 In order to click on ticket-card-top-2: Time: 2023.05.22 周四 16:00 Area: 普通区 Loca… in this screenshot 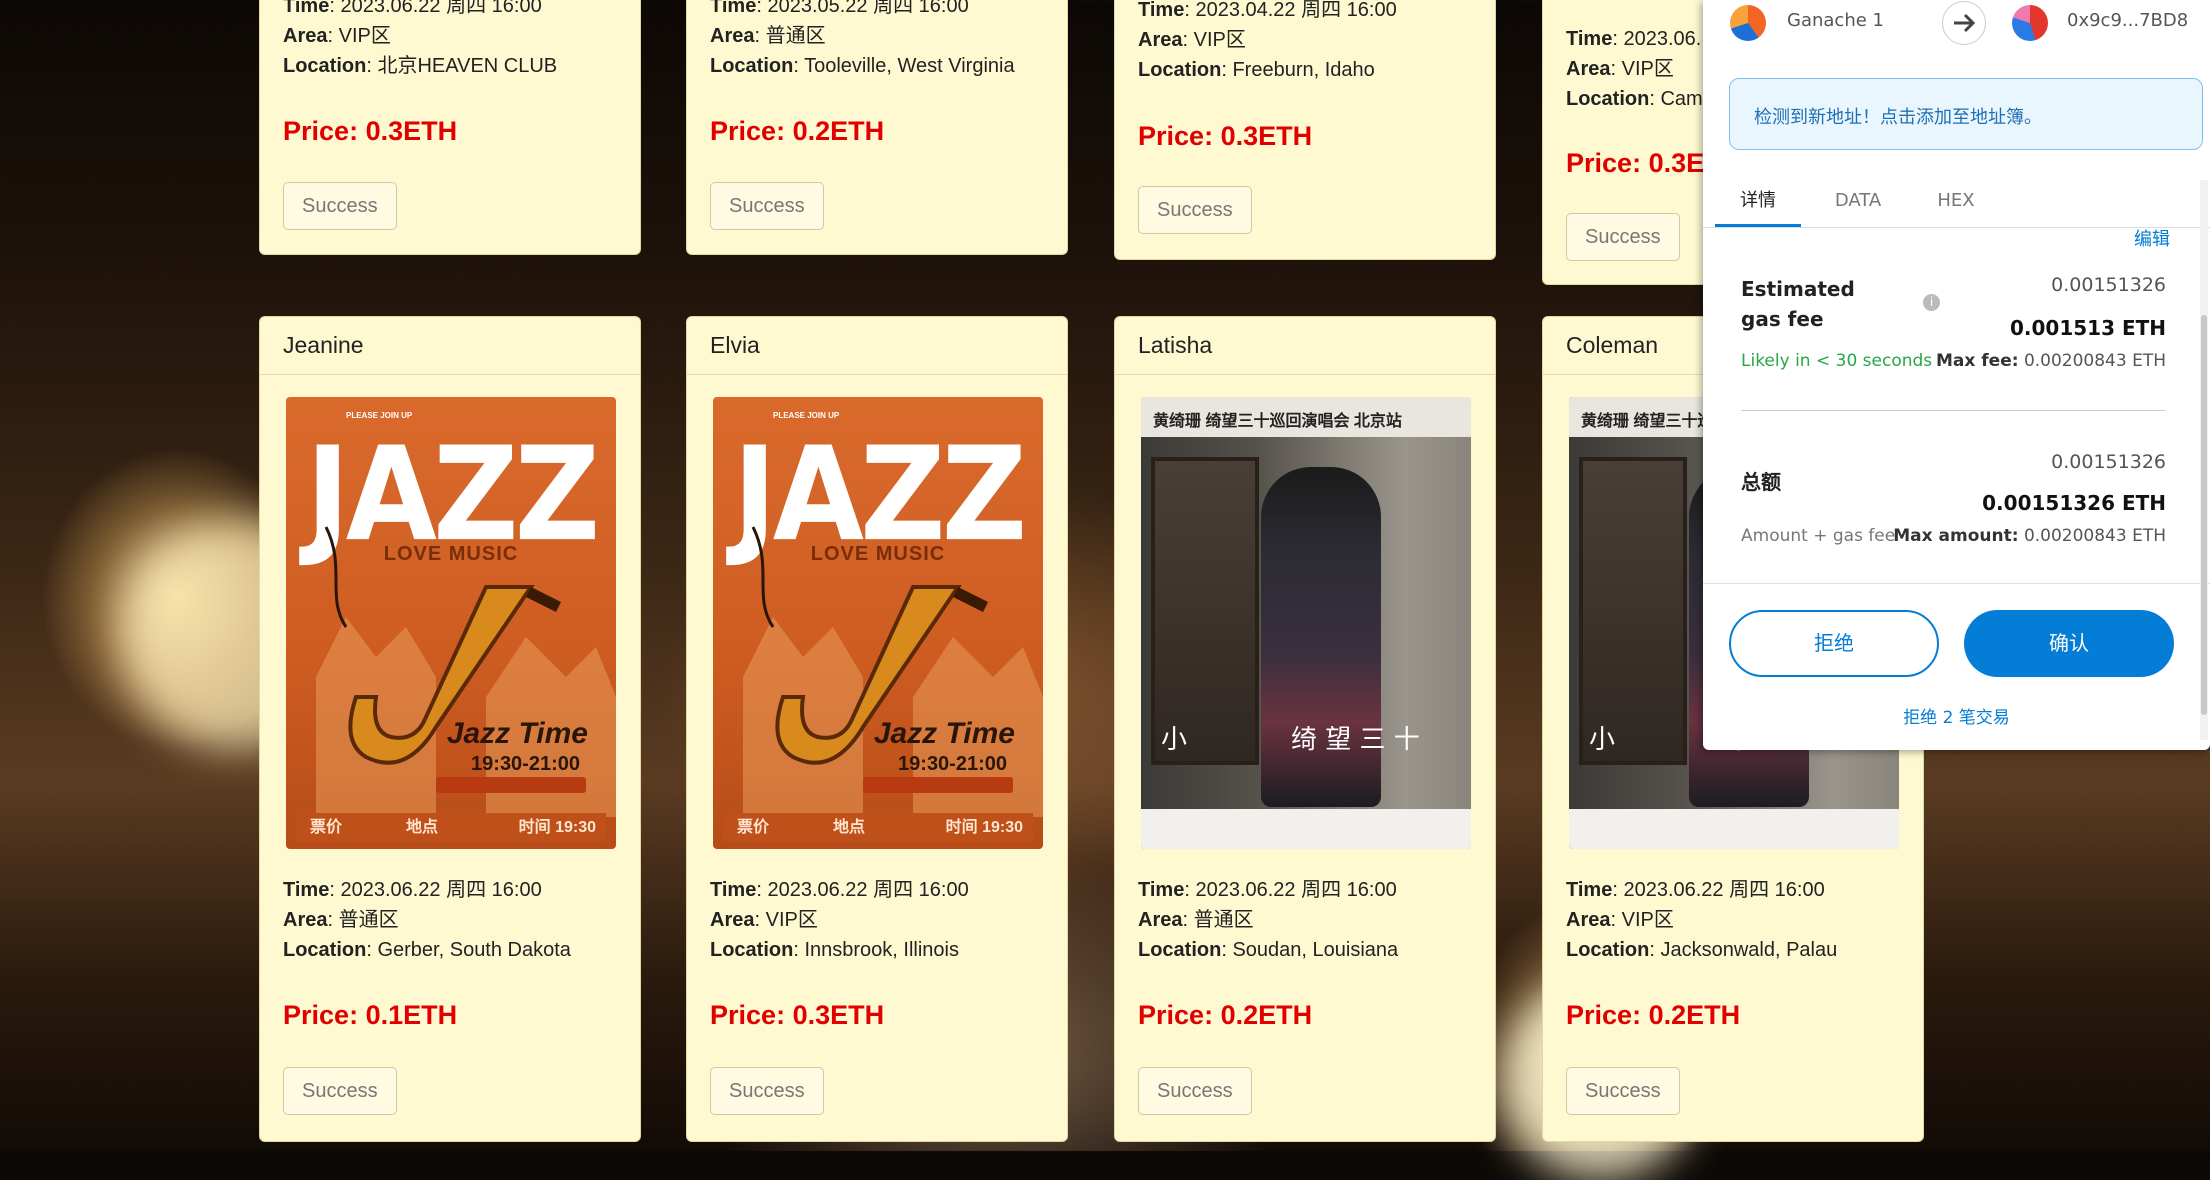, I will do `click(877, 127)`.